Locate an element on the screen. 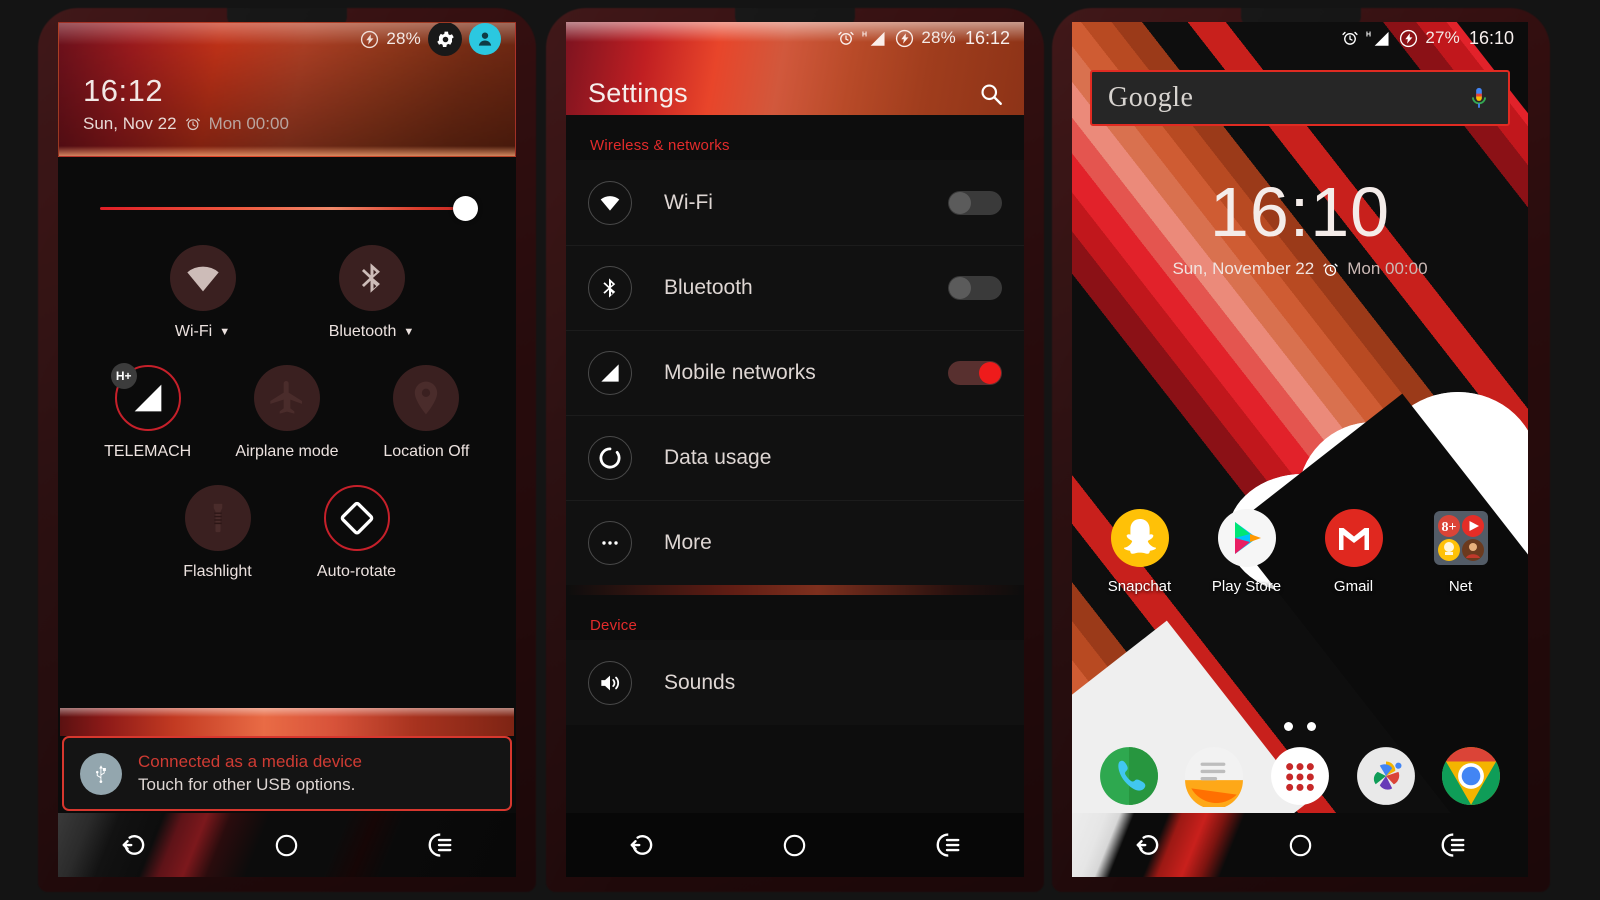  auto-rotate-icon is located at coordinates (356, 518).